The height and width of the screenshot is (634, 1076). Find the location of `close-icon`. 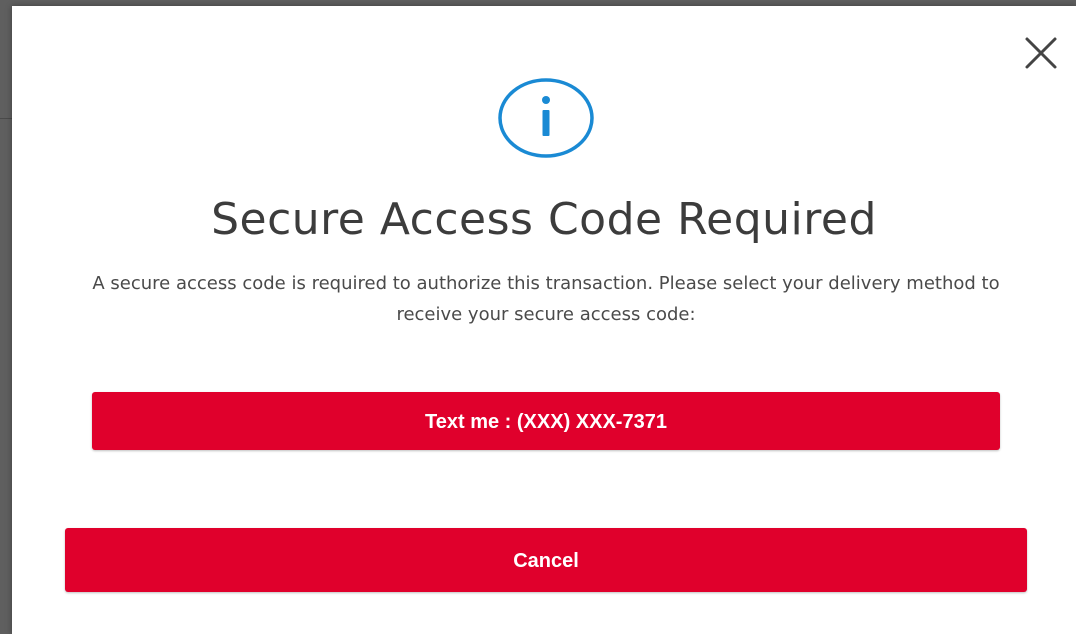

close-icon is located at coordinates (1041, 53).